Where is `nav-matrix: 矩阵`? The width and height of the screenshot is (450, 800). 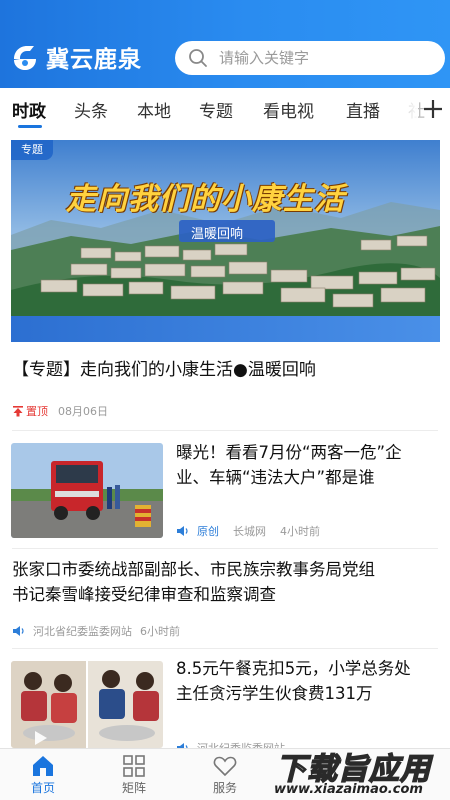 nav-matrix: 矩阵 is located at coordinates (134, 775).